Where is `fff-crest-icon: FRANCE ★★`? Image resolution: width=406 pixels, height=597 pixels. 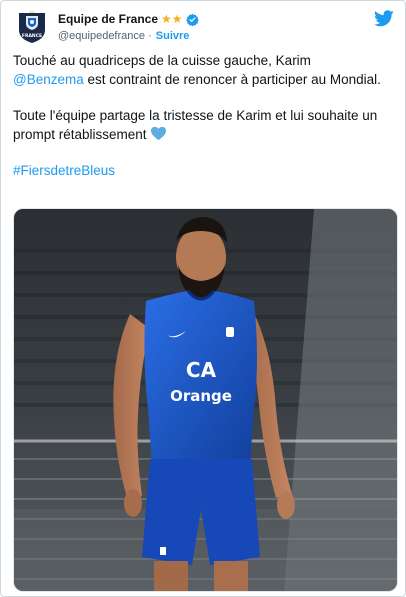 fff-crest-icon: FRANCE ★★ is located at coordinates (32, 27).